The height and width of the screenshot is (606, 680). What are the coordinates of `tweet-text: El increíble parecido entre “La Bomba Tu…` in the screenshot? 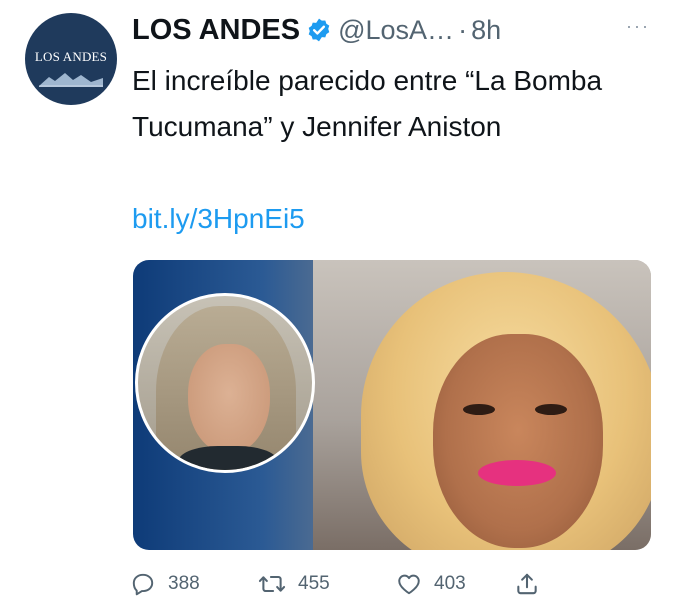 It's located at (367, 103).